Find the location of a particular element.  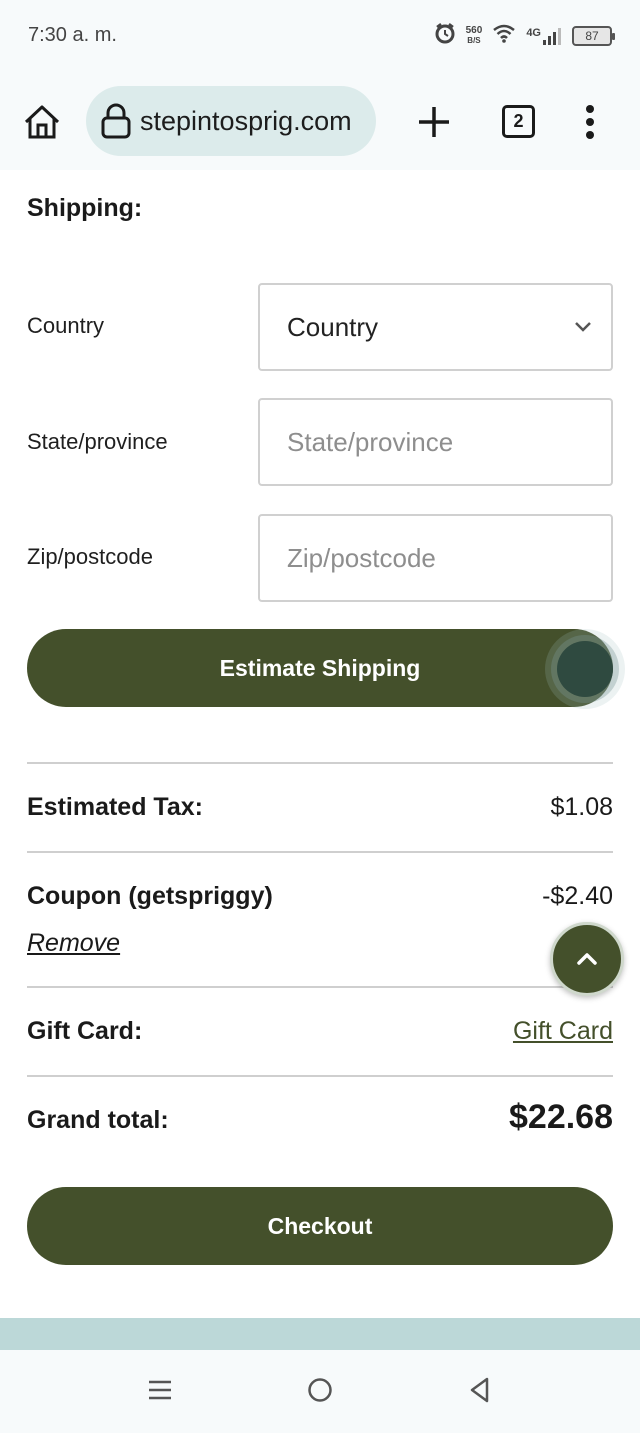

back-triangle-icon is located at coordinates (481, 1391).